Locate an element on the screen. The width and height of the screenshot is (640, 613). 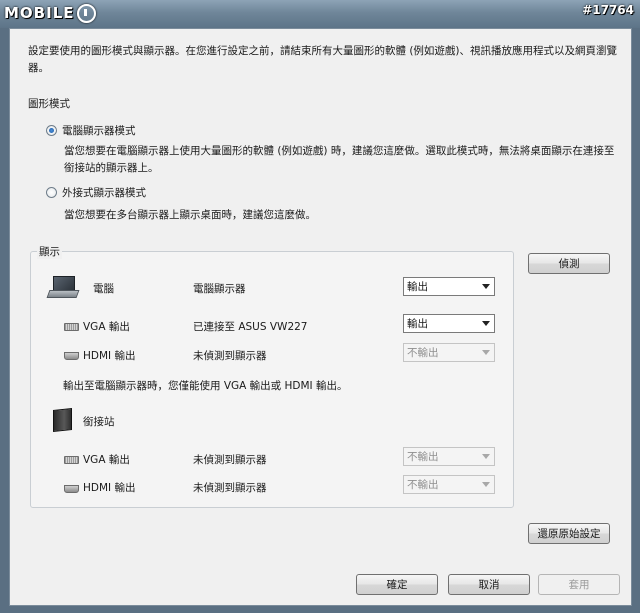
restore-defaults-button: 還原原始設定 is located at coordinates (569, 533).